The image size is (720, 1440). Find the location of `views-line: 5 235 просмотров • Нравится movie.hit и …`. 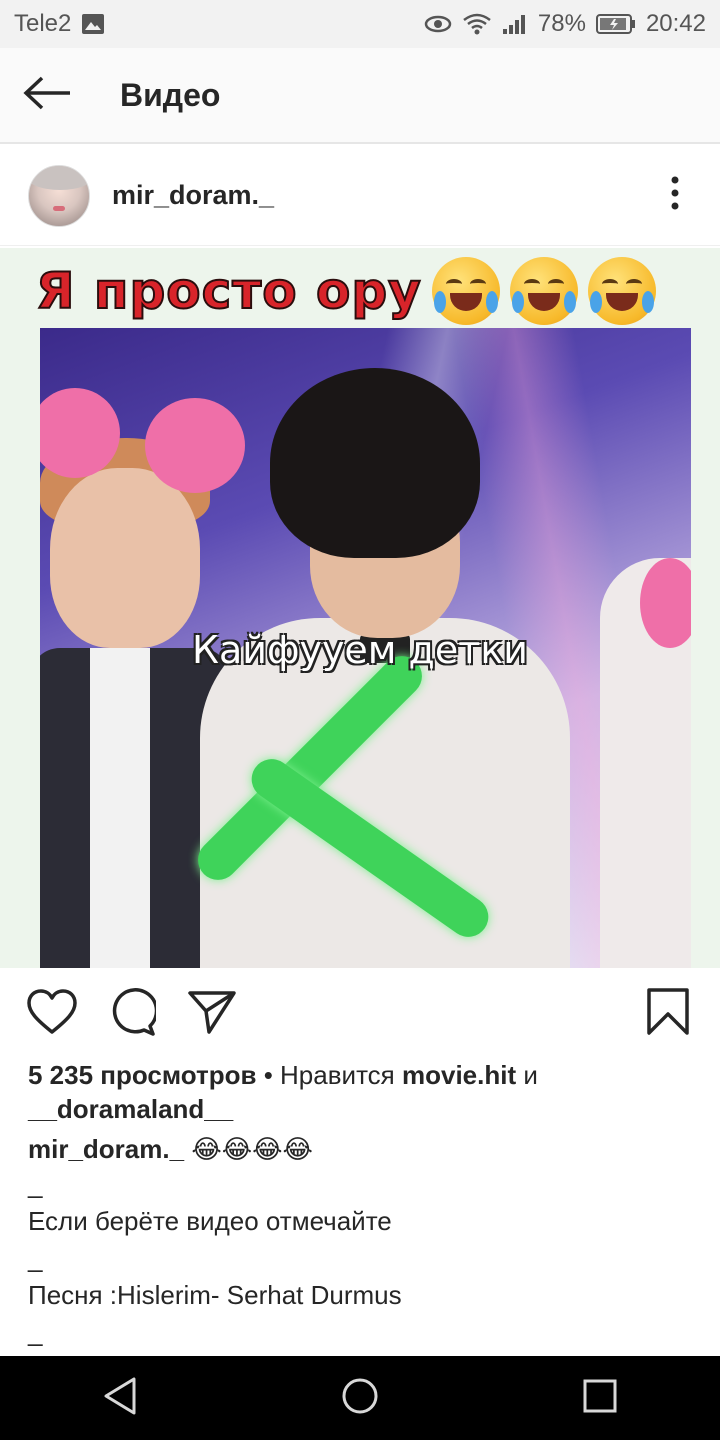

views-line: 5 235 просмотров • Нравится movie.hit и … is located at coordinates (360, 1092).